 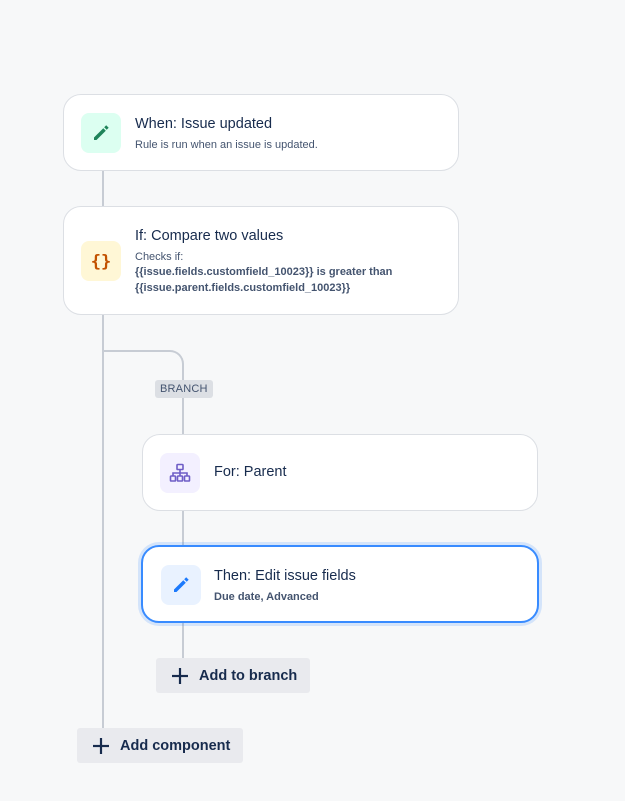 I want to click on condition-checks-label: Checks if:, so click(x=159, y=257).